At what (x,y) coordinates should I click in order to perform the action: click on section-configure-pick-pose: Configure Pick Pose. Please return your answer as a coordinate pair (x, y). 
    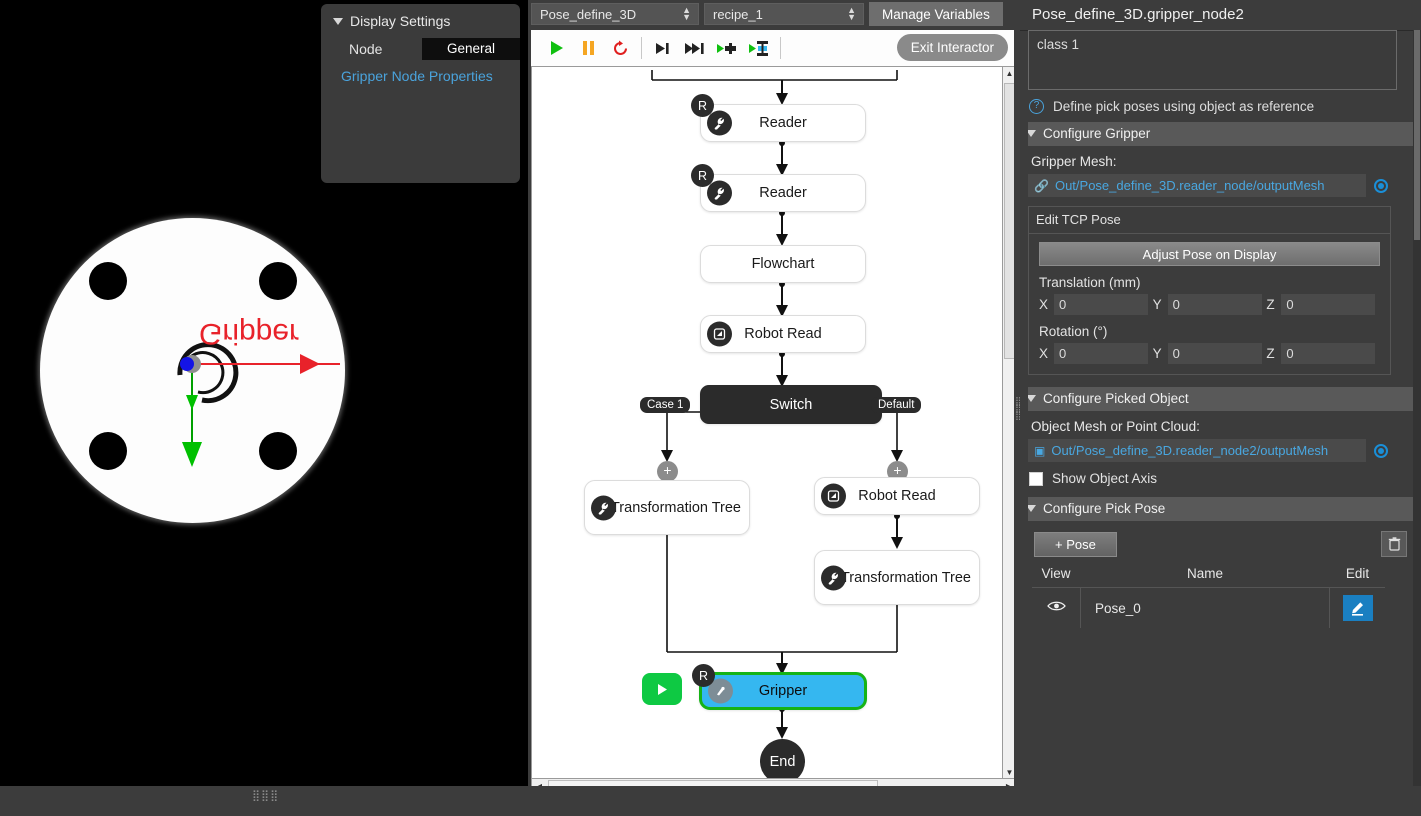
    Looking at the image, I should click on (1220, 509).